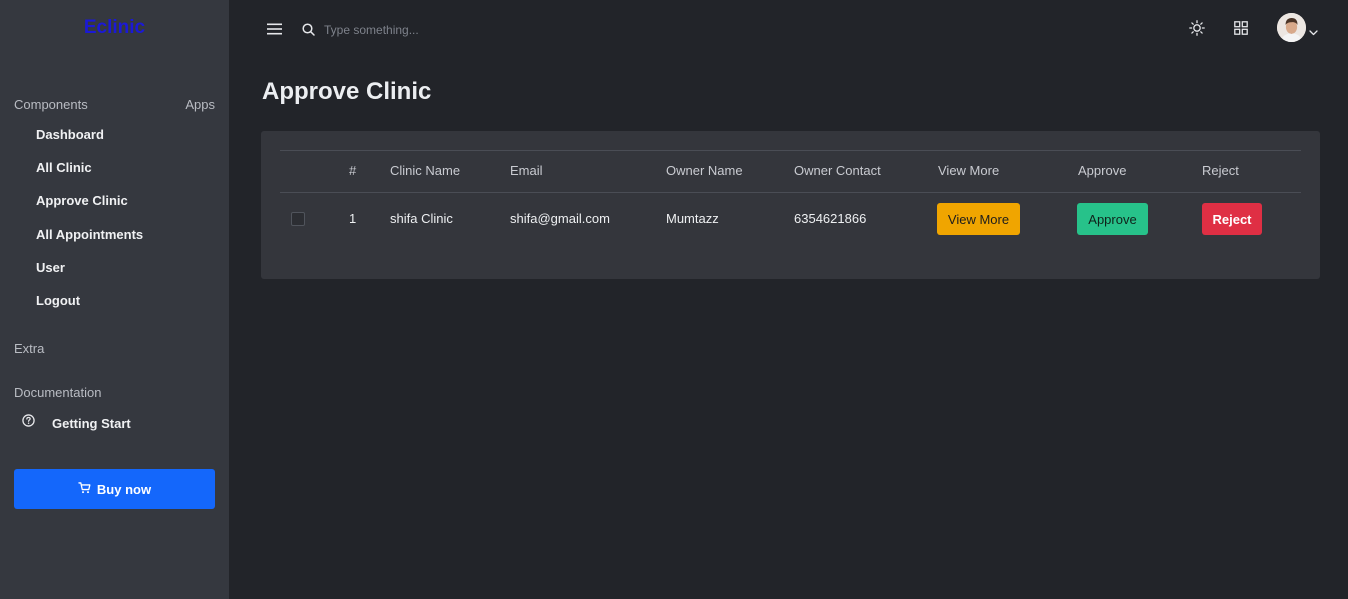  I want to click on search-input, so click(468, 30).